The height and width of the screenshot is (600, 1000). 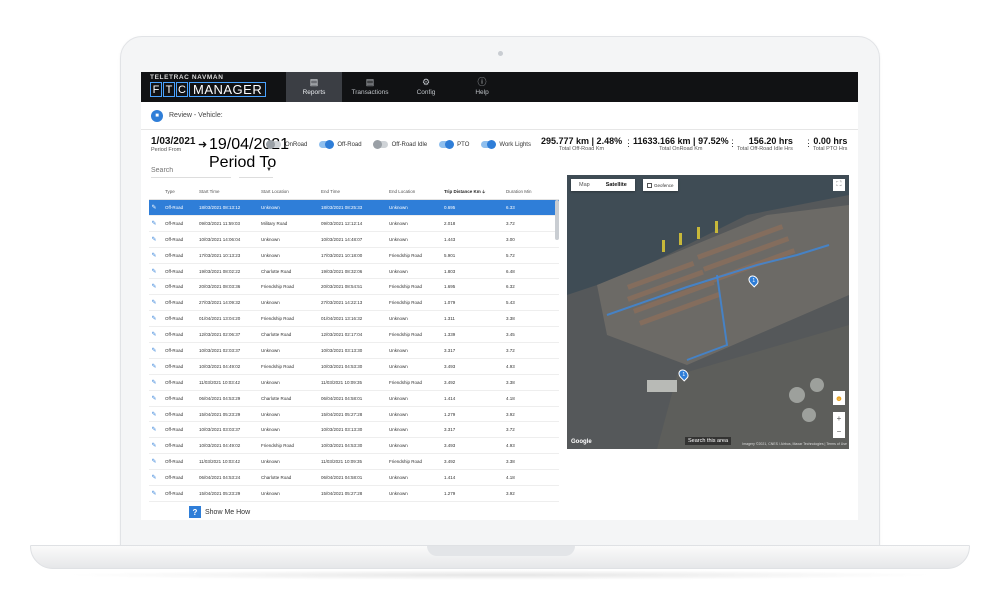 What do you see at coordinates (342, 207) in the screenshot?
I see `table-cell: 18/03/2021 08:25:33` at bounding box center [342, 207].